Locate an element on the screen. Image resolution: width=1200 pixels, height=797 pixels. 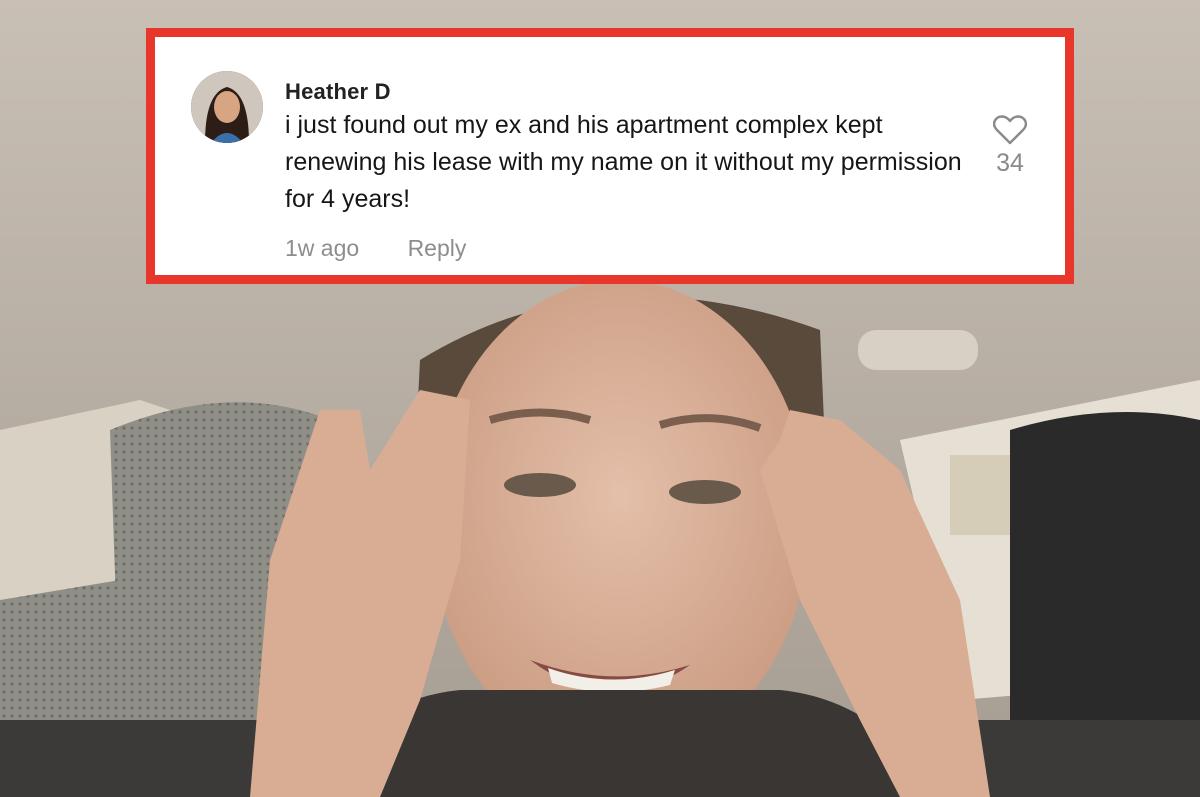
heart-outline-icon is located at coordinates (1010, 130).